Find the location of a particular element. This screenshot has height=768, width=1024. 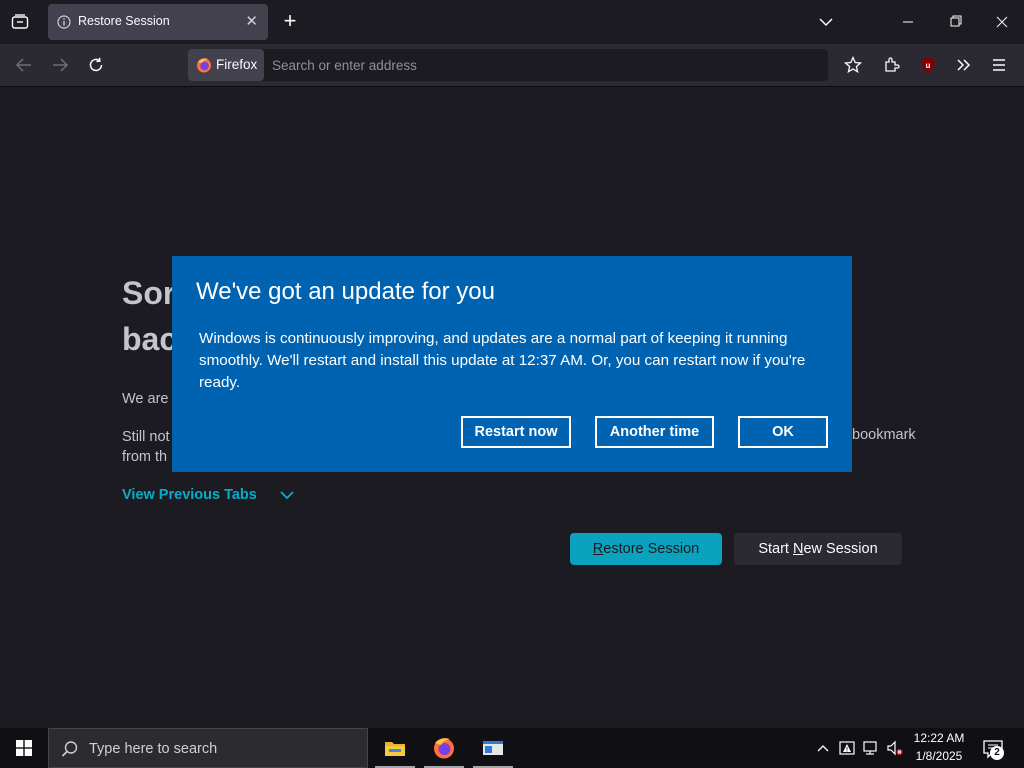

clock-time: 12:22 AM is located at coordinates (939, 738).